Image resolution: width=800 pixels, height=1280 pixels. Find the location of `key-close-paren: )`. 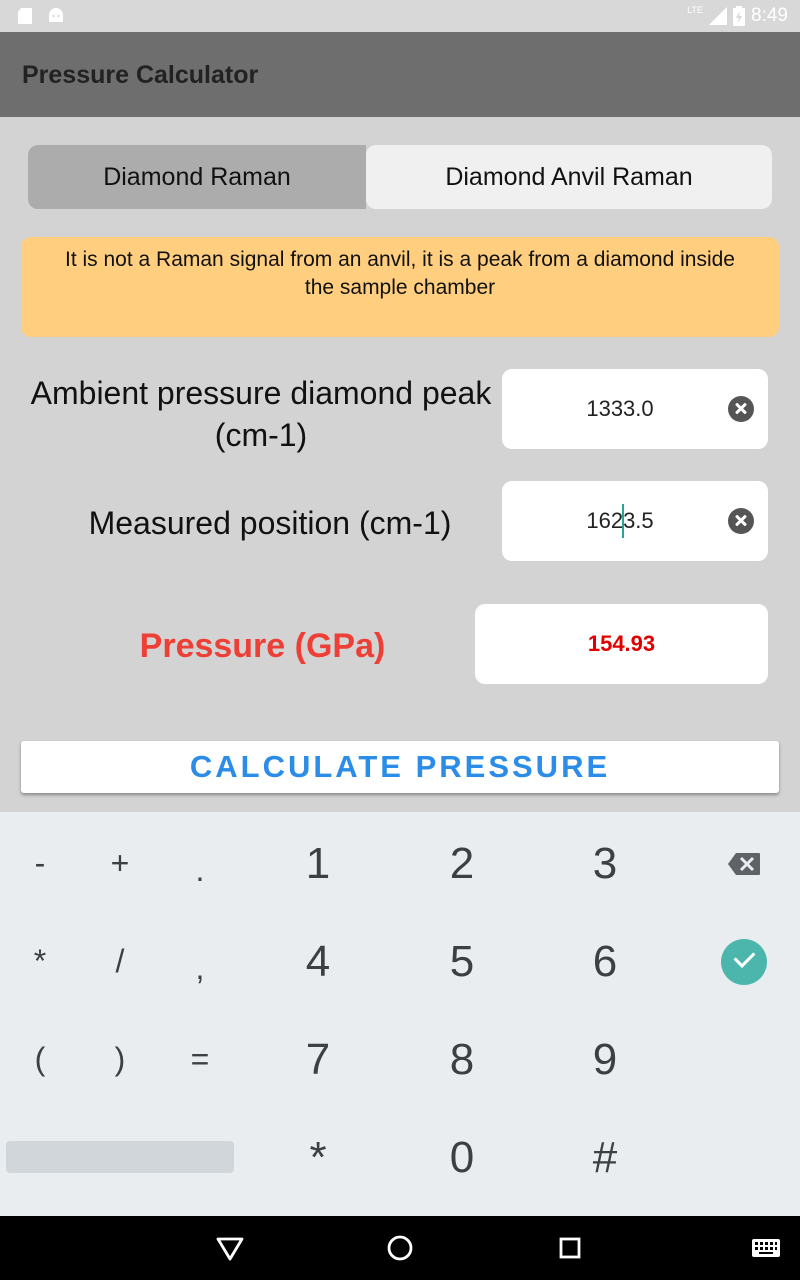

key-close-paren: ) is located at coordinates (120, 1059).